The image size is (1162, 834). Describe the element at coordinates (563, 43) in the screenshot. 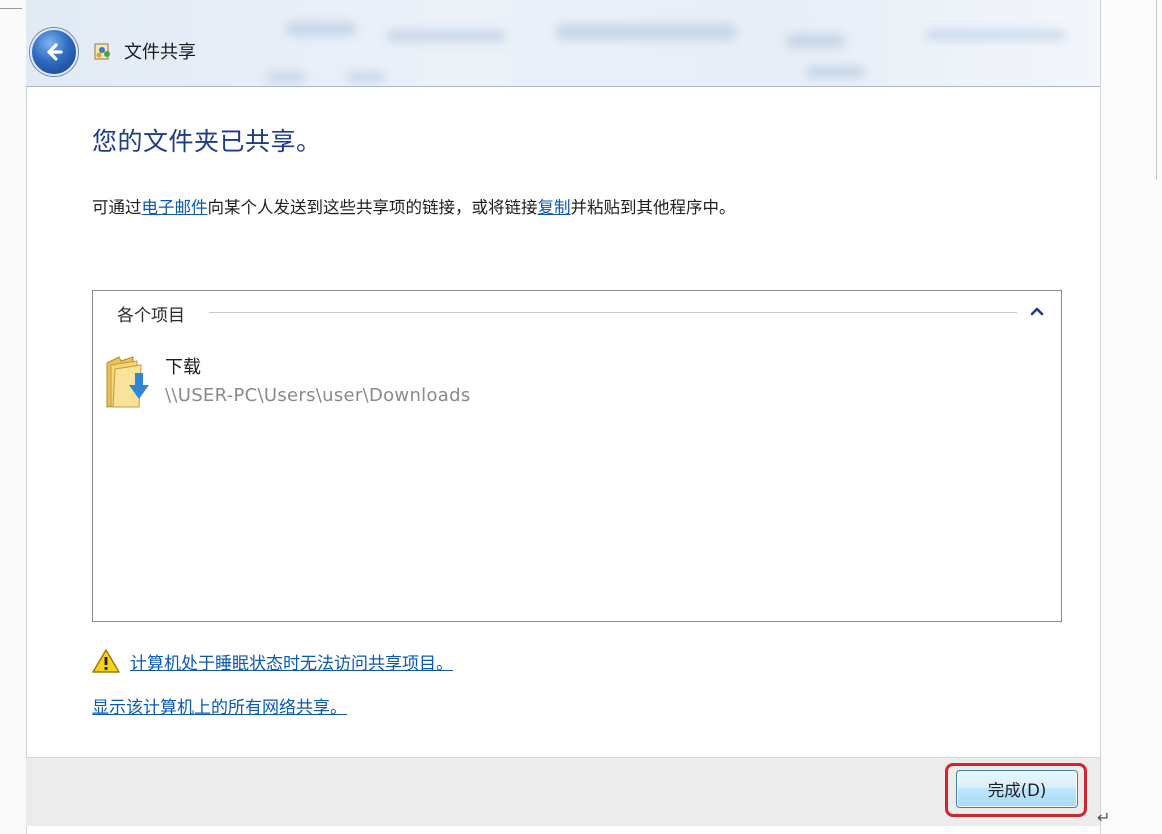

I see `title-bar: 文件共享` at that location.